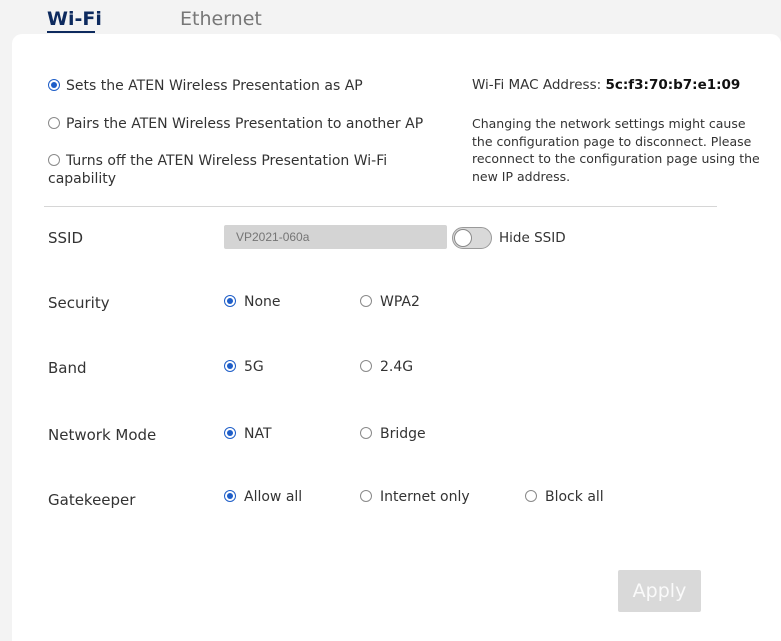  I want to click on network-mode-option-bridge: Bridge, so click(393, 434).